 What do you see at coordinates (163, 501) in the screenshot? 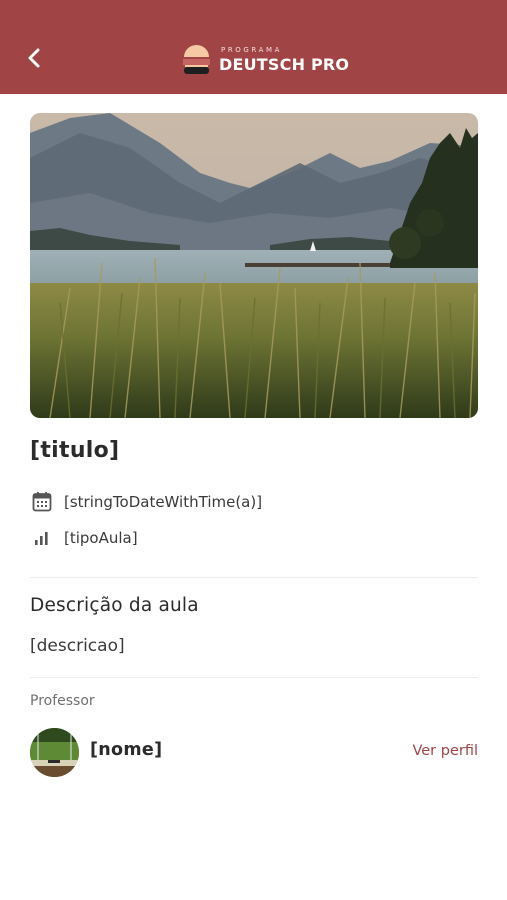
I see `lesson-date: [stringToDateWithTime(a)]` at bounding box center [163, 501].